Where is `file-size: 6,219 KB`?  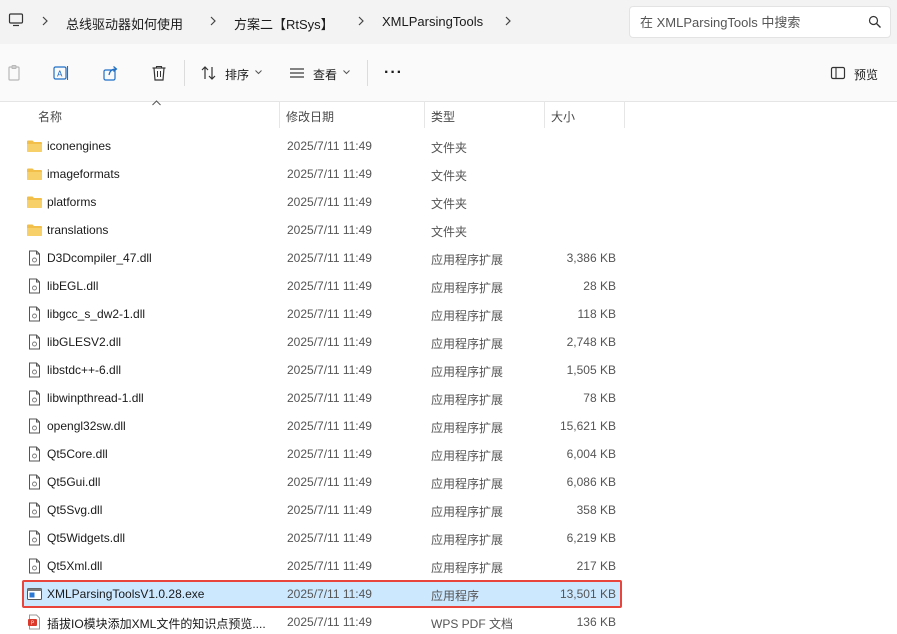 file-size: 6,219 KB is located at coordinates (591, 538).